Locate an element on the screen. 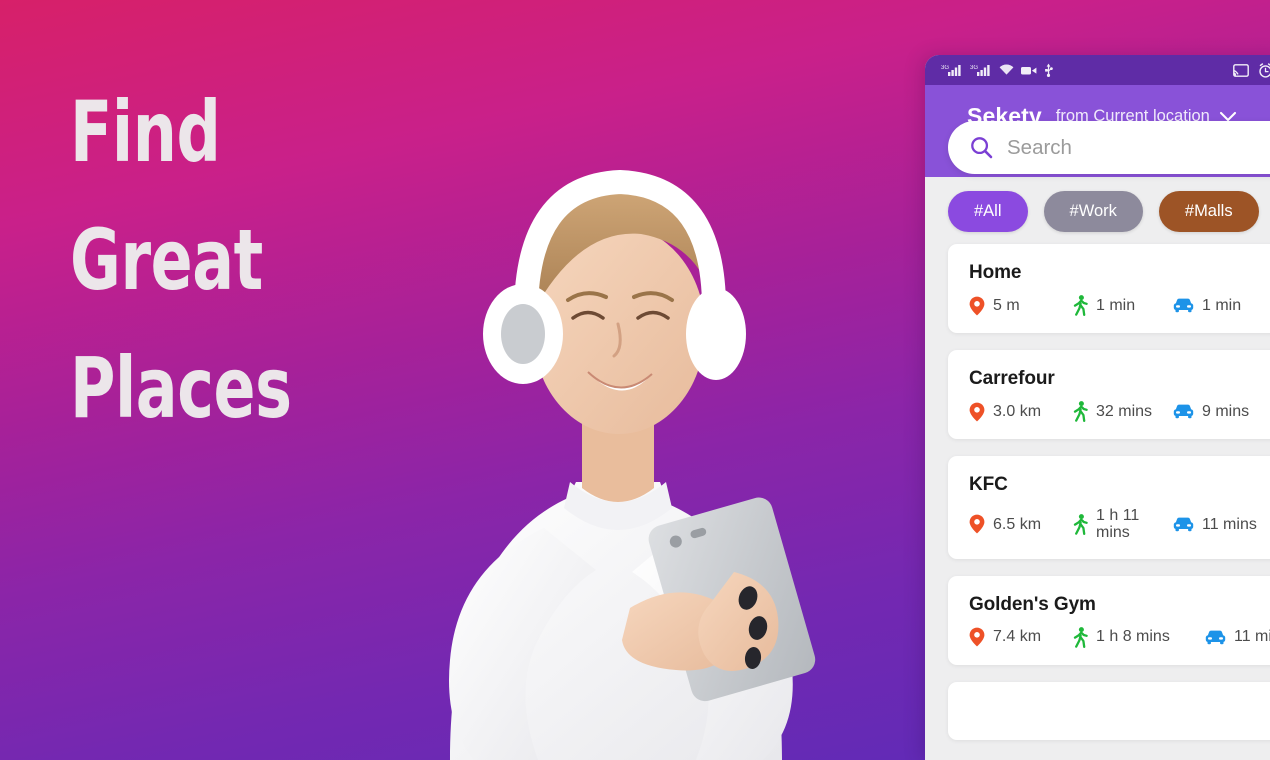 This screenshot has height=760, width=1270. walk-metric: 1 min is located at coordinates (1123, 305).